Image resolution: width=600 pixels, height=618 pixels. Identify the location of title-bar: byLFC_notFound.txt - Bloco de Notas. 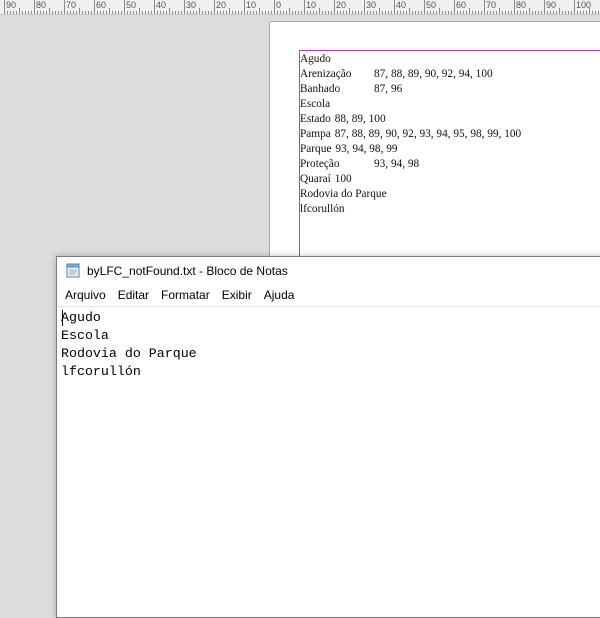
(328, 270).